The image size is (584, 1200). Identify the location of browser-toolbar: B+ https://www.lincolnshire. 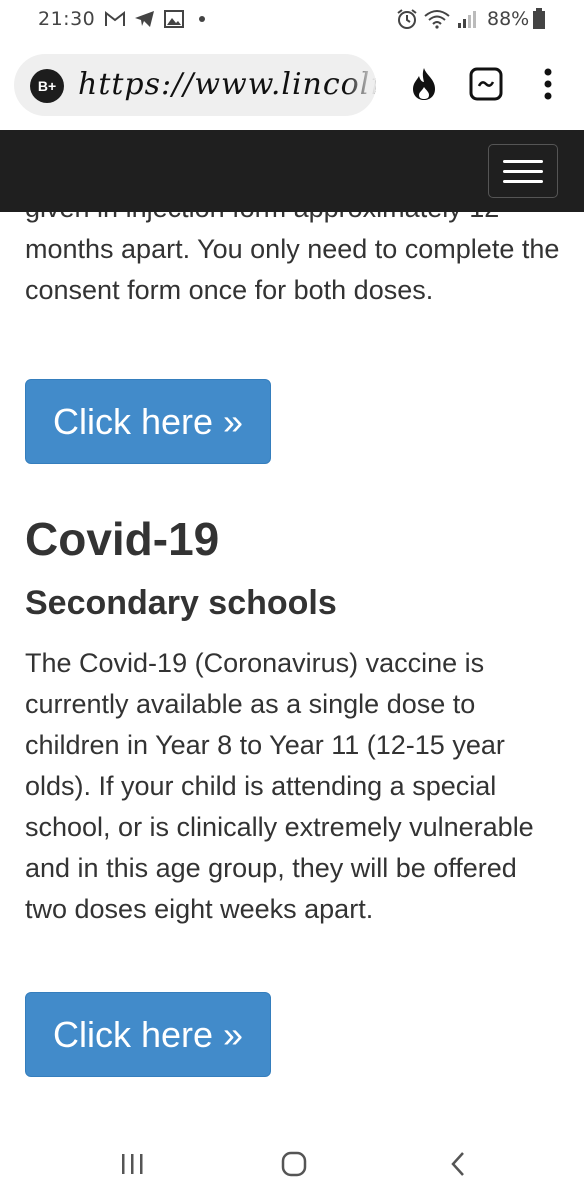
(292, 86).